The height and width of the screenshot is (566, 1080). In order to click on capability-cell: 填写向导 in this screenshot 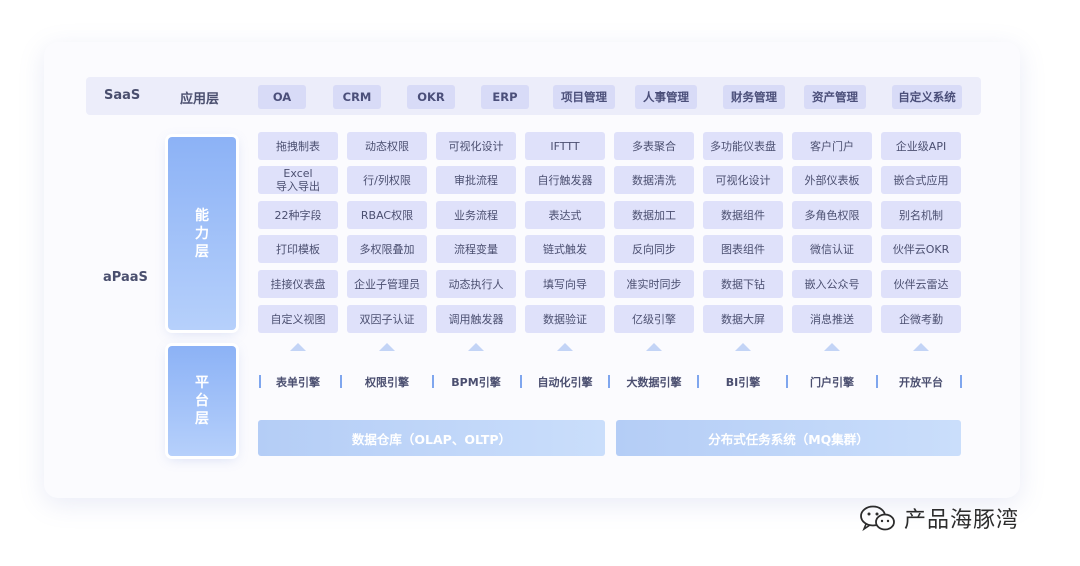, I will do `click(565, 284)`.